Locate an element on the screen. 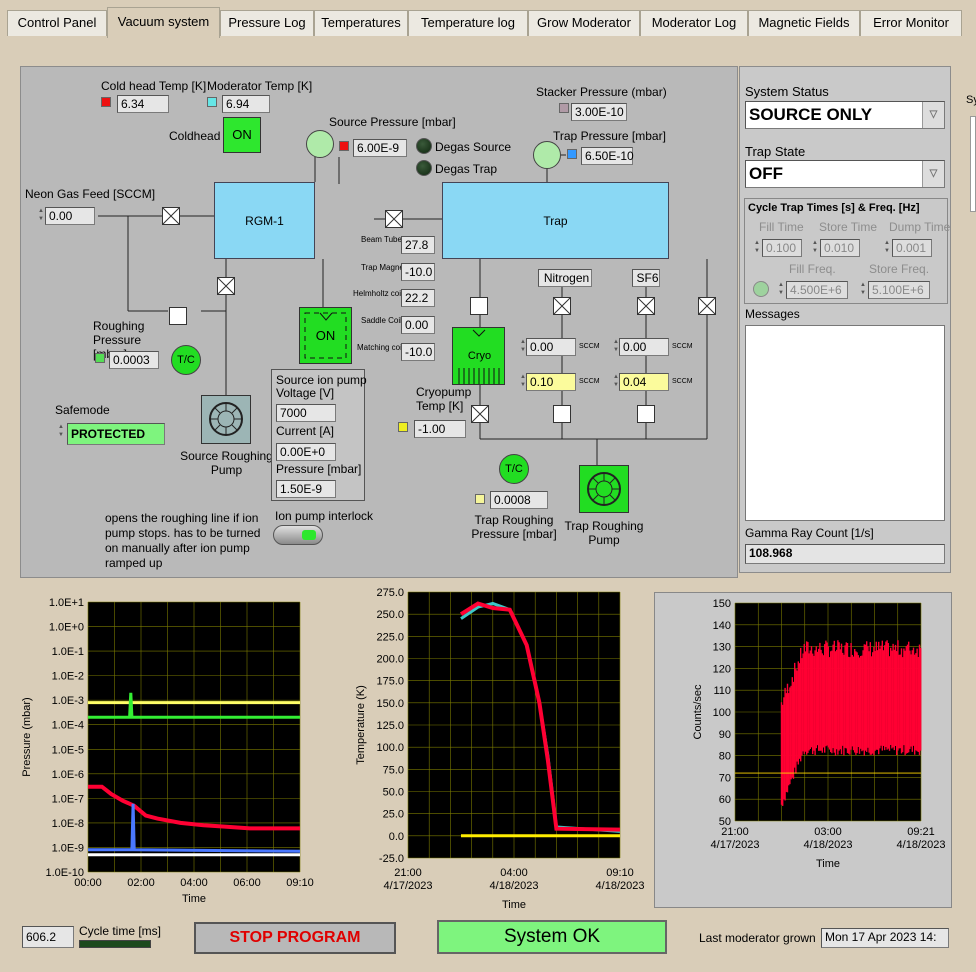 Image resolution: width=976 pixels, height=972 pixels. n2-setpoint-input: 0.10 is located at coordinates (551, 382).